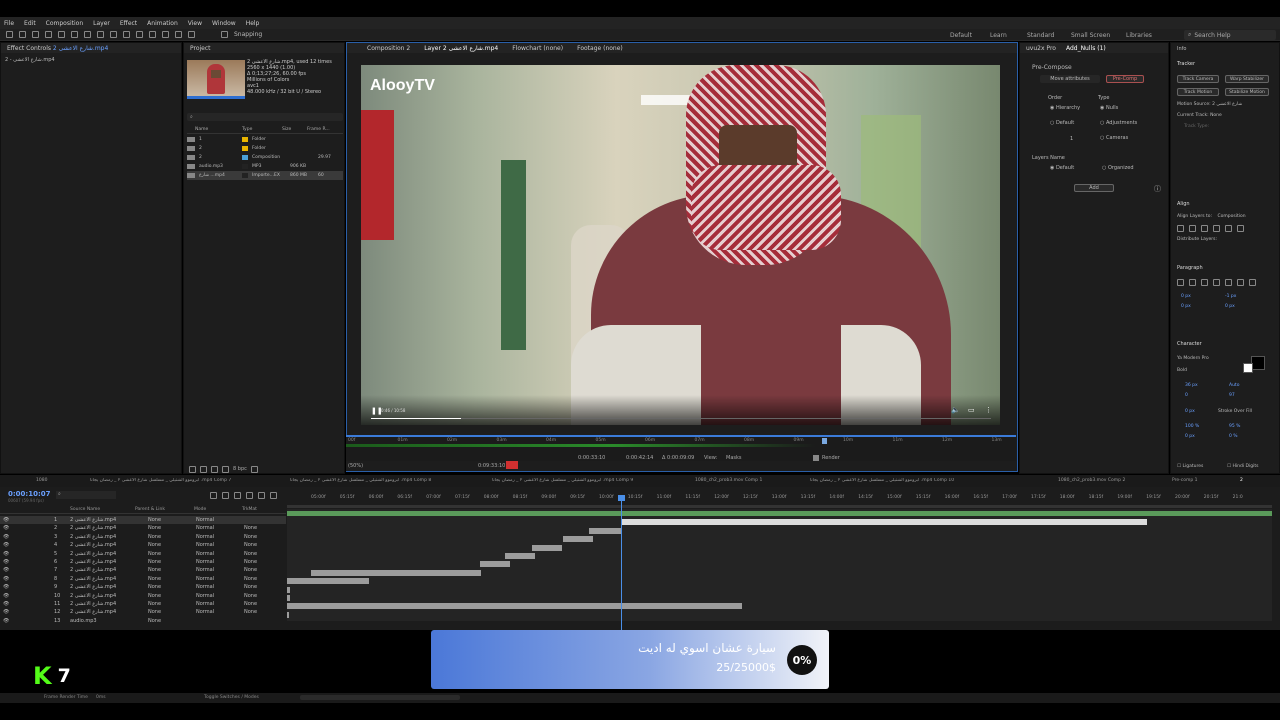  Describe the element at coordinates (1234, 385) in the screenshot. I see `leading-value: Auto` at that location.